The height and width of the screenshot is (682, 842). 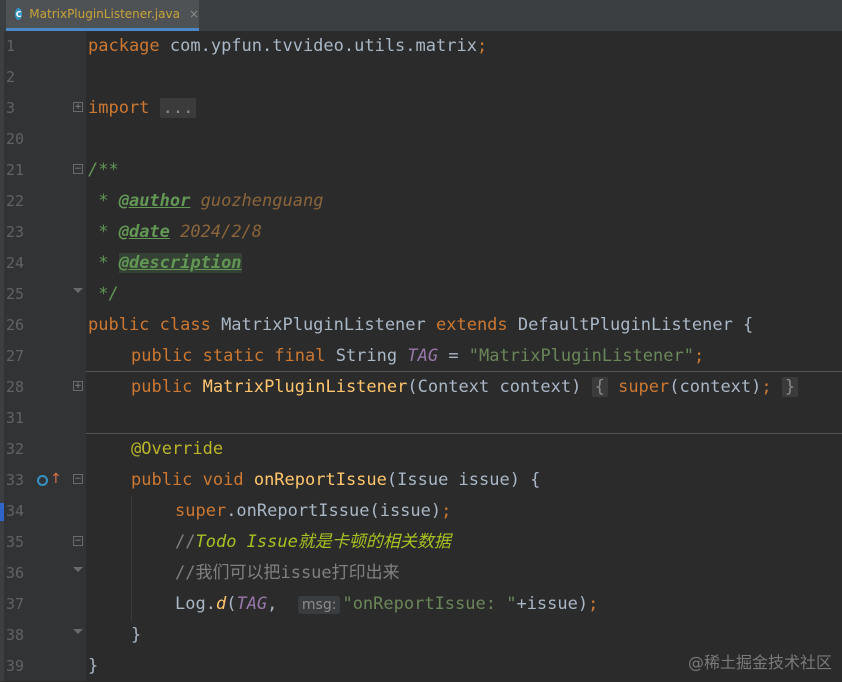 I want to click on line-number: 39, so click(x=15, y=666).